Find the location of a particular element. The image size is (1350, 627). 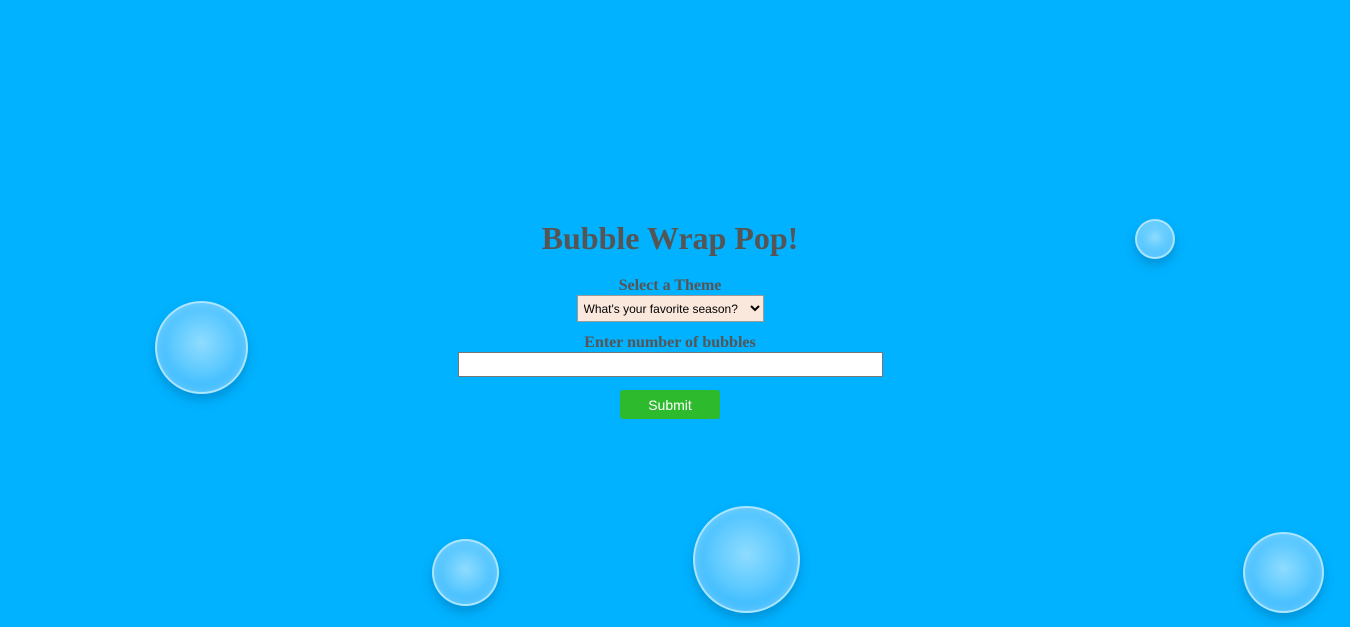

page-title: Bubble Wrap Pop! is located at coordinates (670, 238).